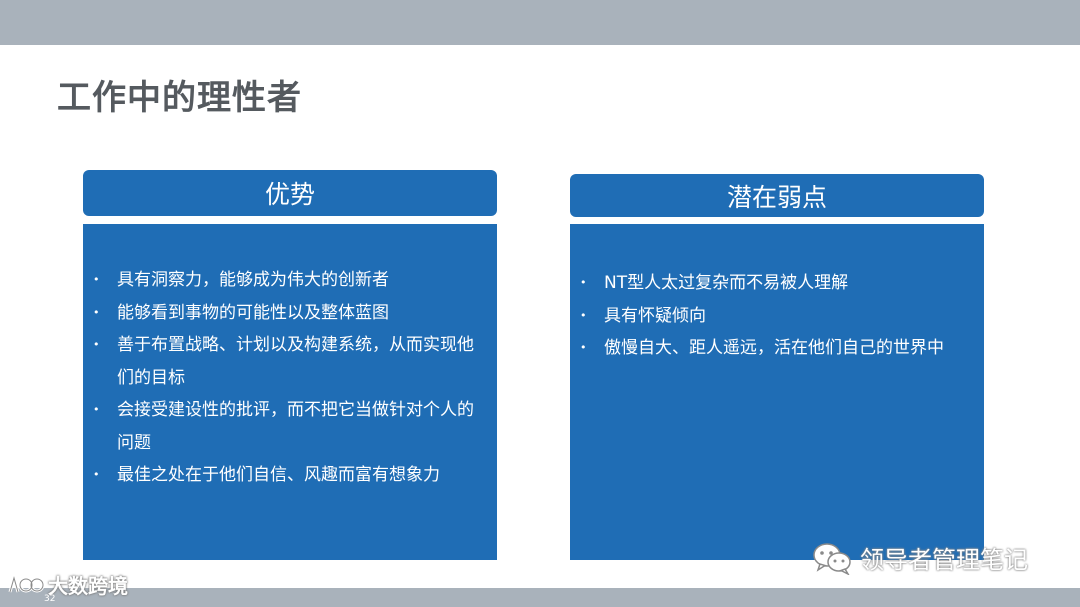 This screenshot has width=1080, height=607. I want to click on bottom-bar, so click(540, 597).